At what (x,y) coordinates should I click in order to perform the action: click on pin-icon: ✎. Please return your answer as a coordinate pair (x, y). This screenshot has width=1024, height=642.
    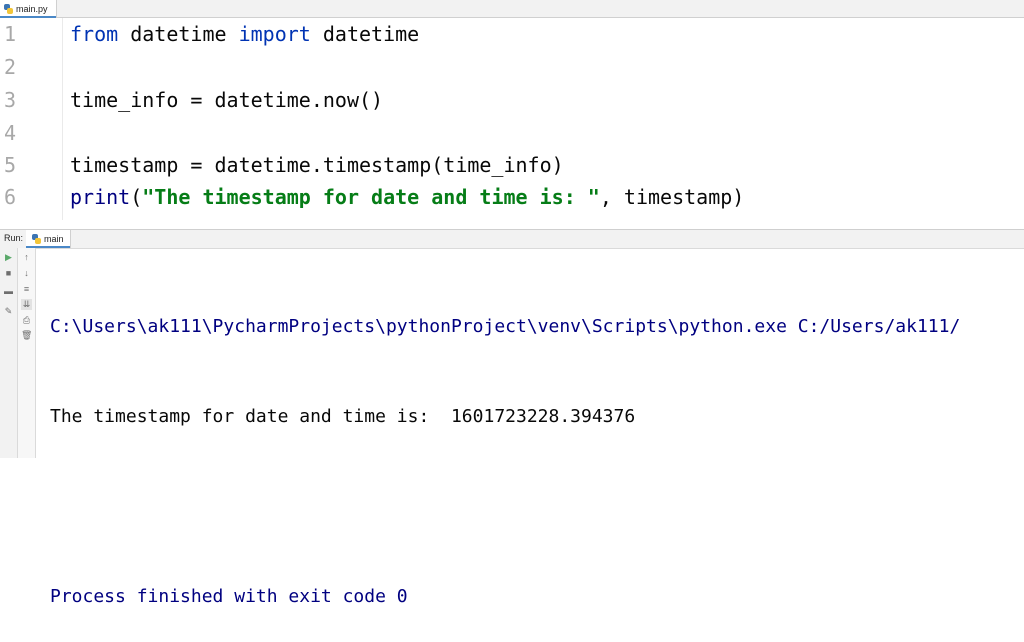
    Looking at the image, I should click on (8, 311).